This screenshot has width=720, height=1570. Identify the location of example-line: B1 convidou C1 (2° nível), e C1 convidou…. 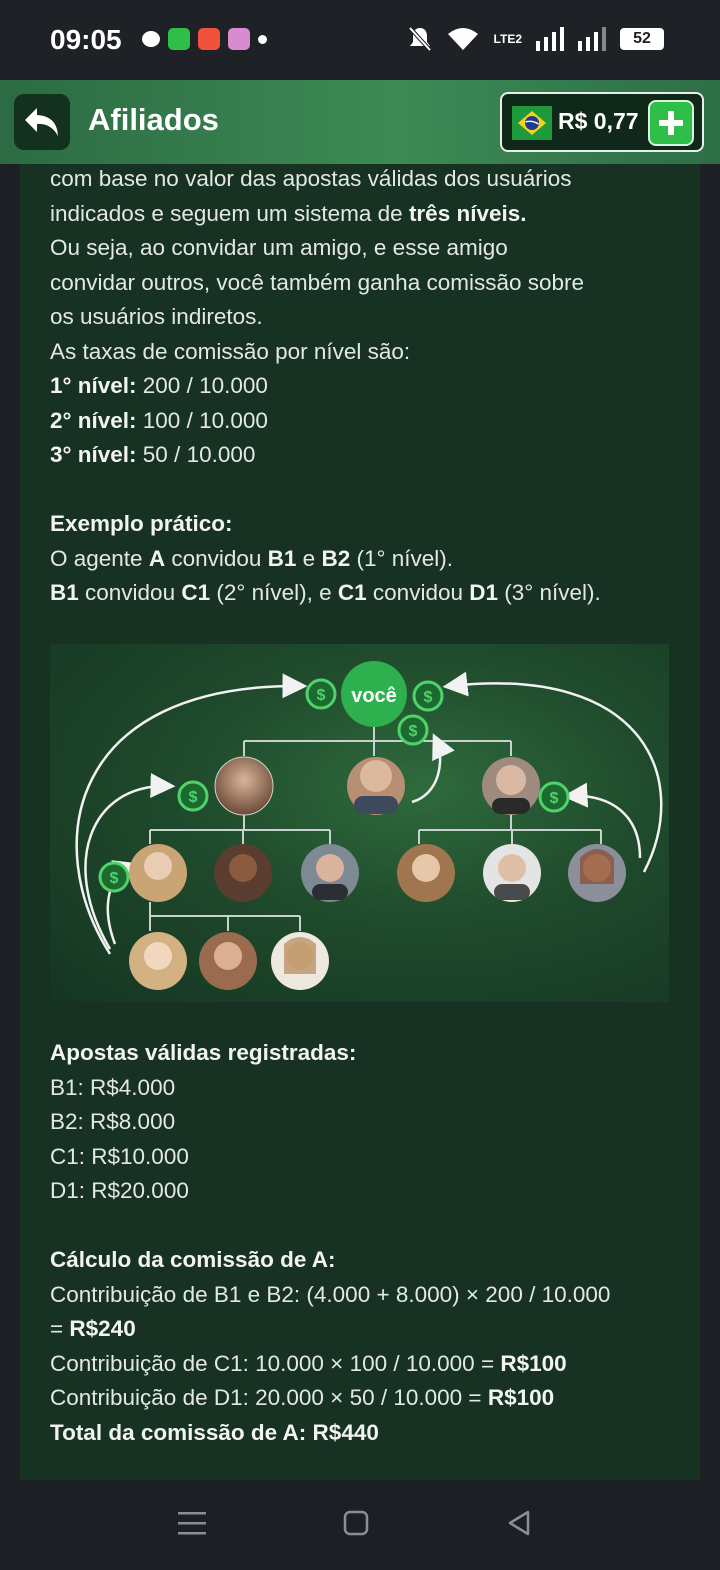
(325, 592).